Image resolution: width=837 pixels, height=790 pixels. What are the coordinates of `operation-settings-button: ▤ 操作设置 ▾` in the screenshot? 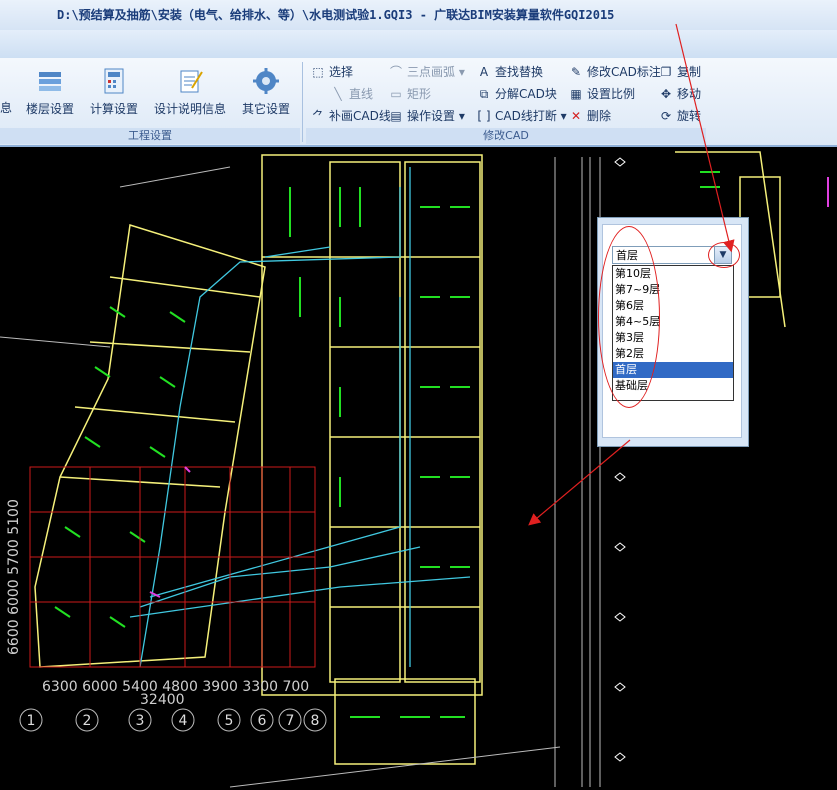 It's located at (426, 116).